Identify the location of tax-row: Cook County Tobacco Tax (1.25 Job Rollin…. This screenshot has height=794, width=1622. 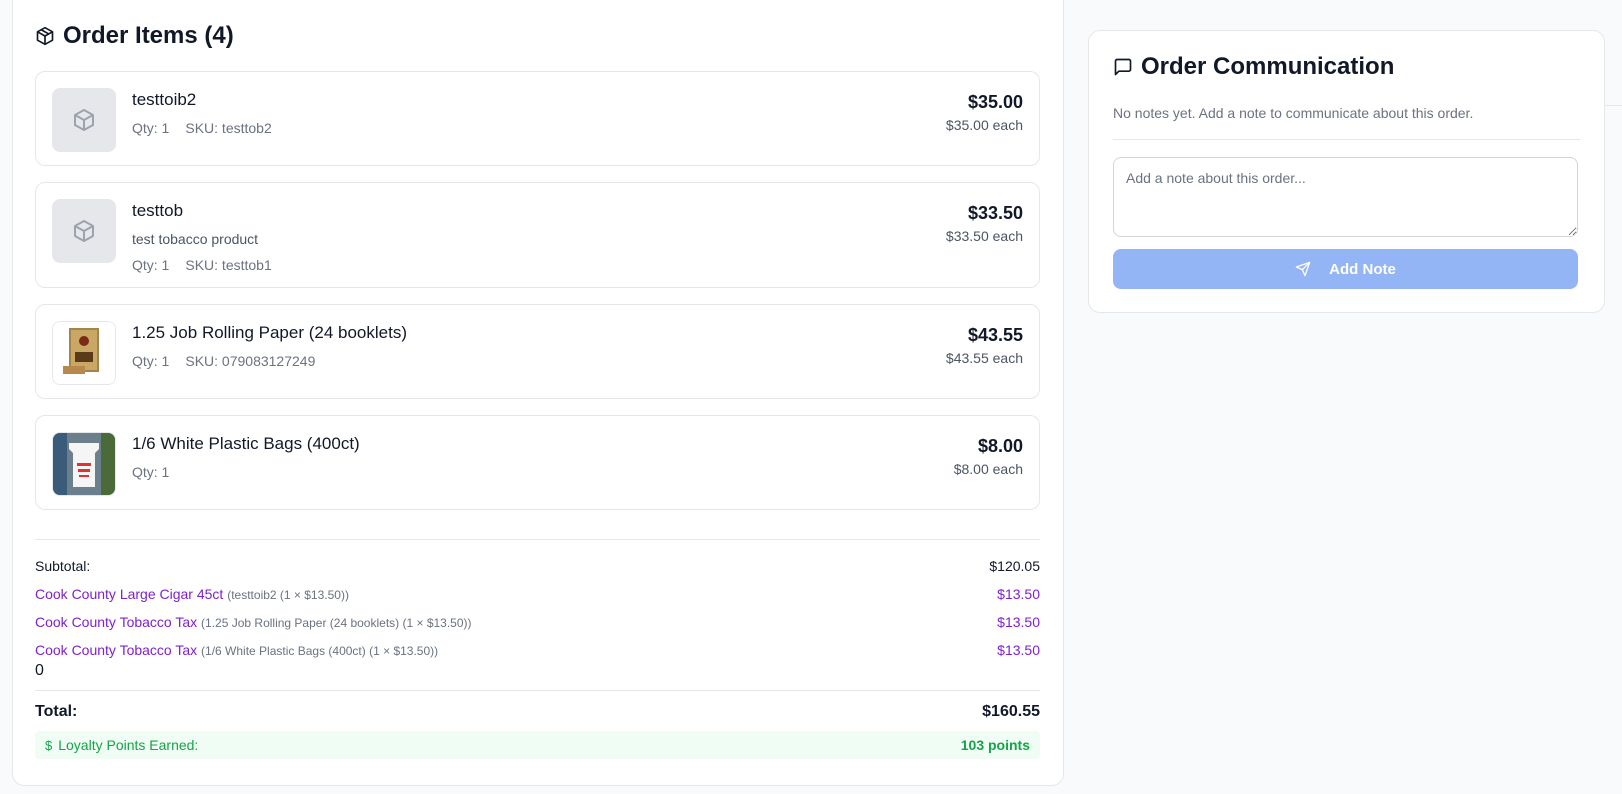
(537, 622).